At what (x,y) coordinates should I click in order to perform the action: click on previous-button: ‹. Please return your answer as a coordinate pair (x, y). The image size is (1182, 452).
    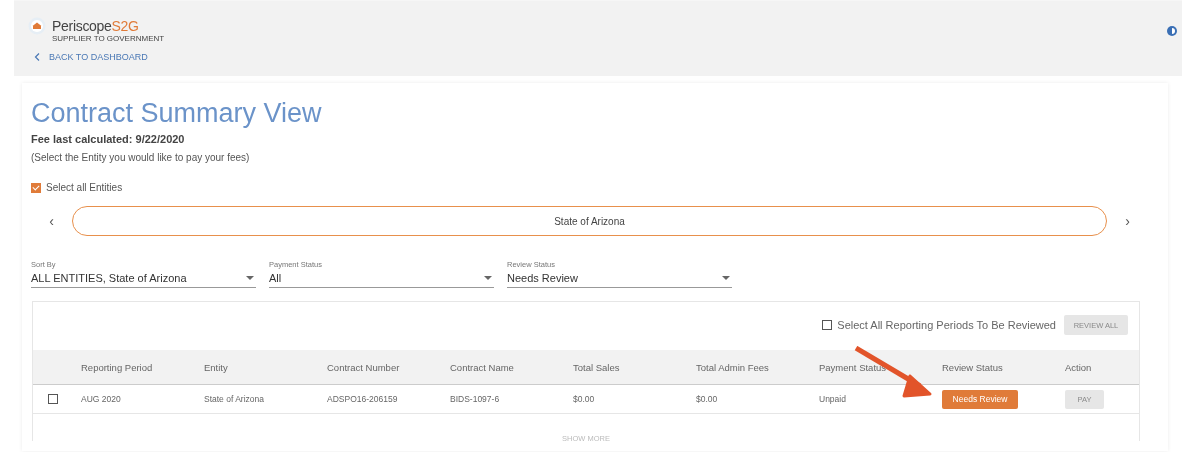
    Looking at the image, I should click on (51, 221).